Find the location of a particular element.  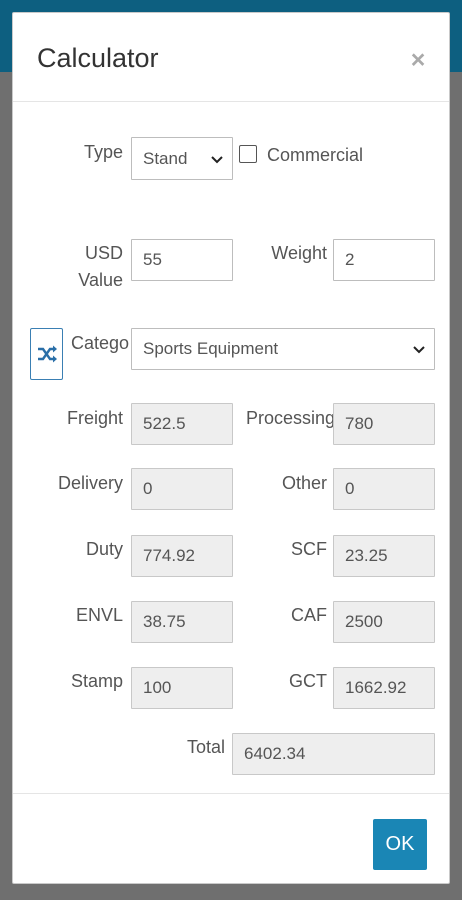

freight-label: Freight is located at coordinates (94, 418).